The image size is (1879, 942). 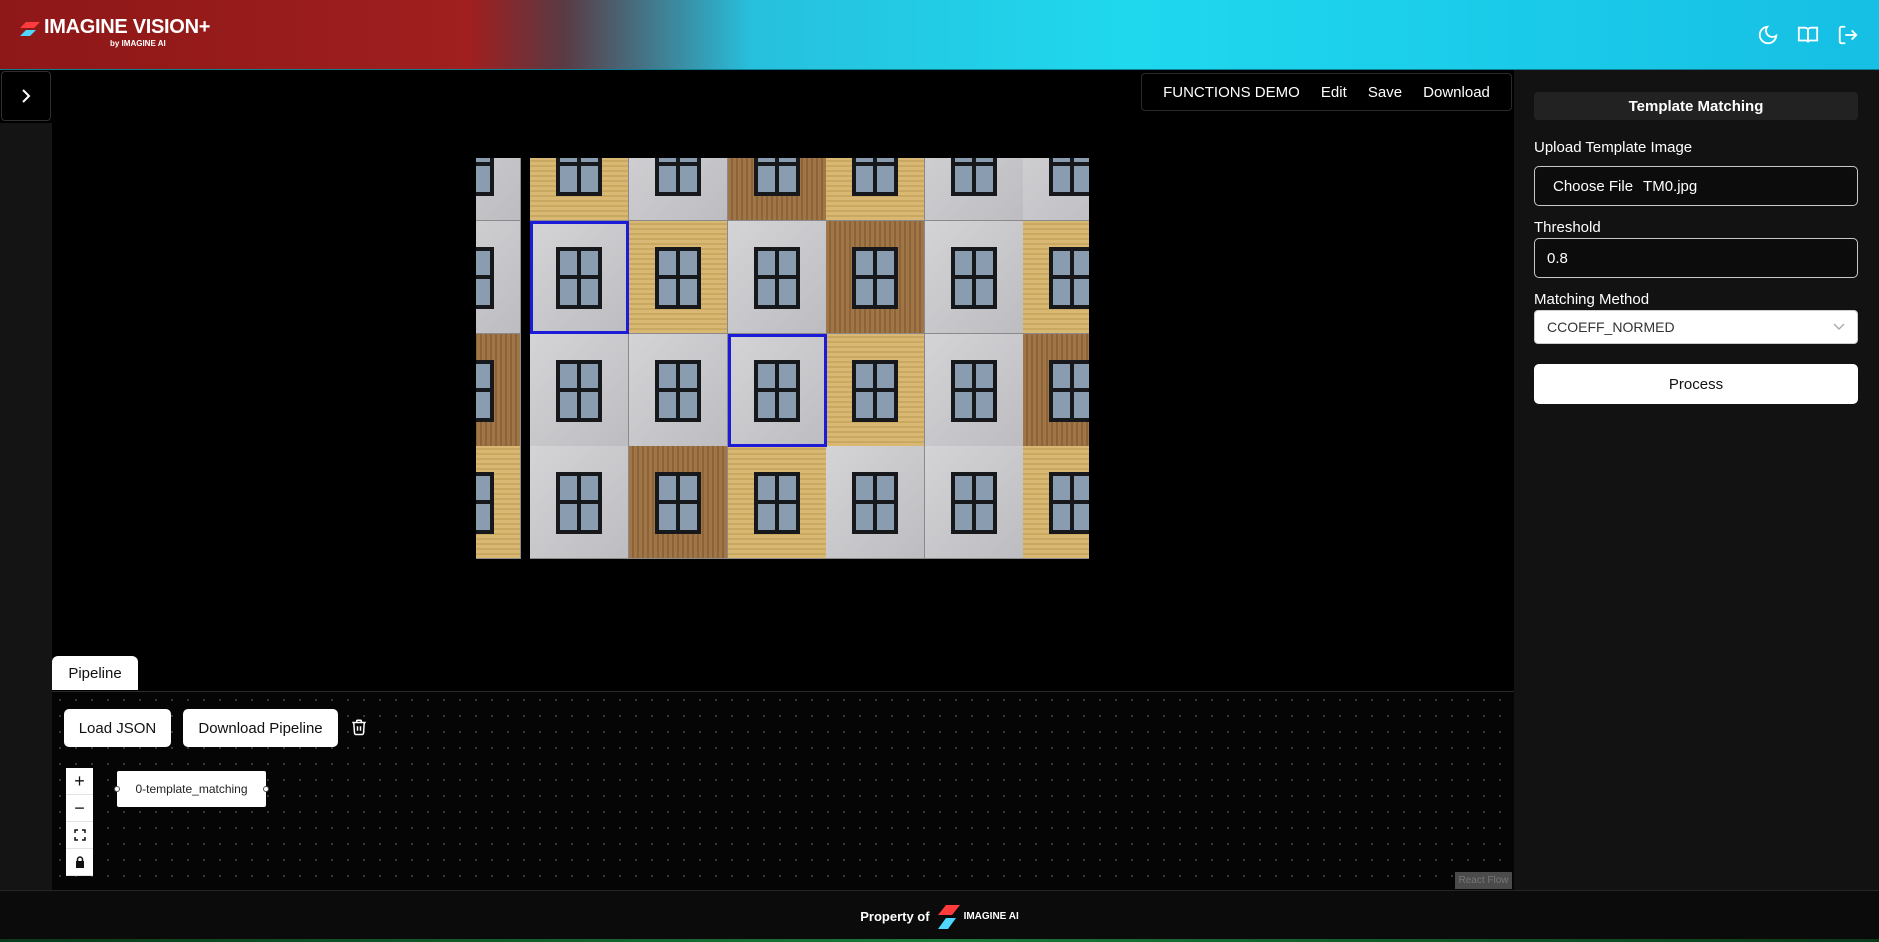 What do you see at coordinates (895, 916) in the screenshot?
I see `footer-text: Property of` at bounding box center [895, 916].